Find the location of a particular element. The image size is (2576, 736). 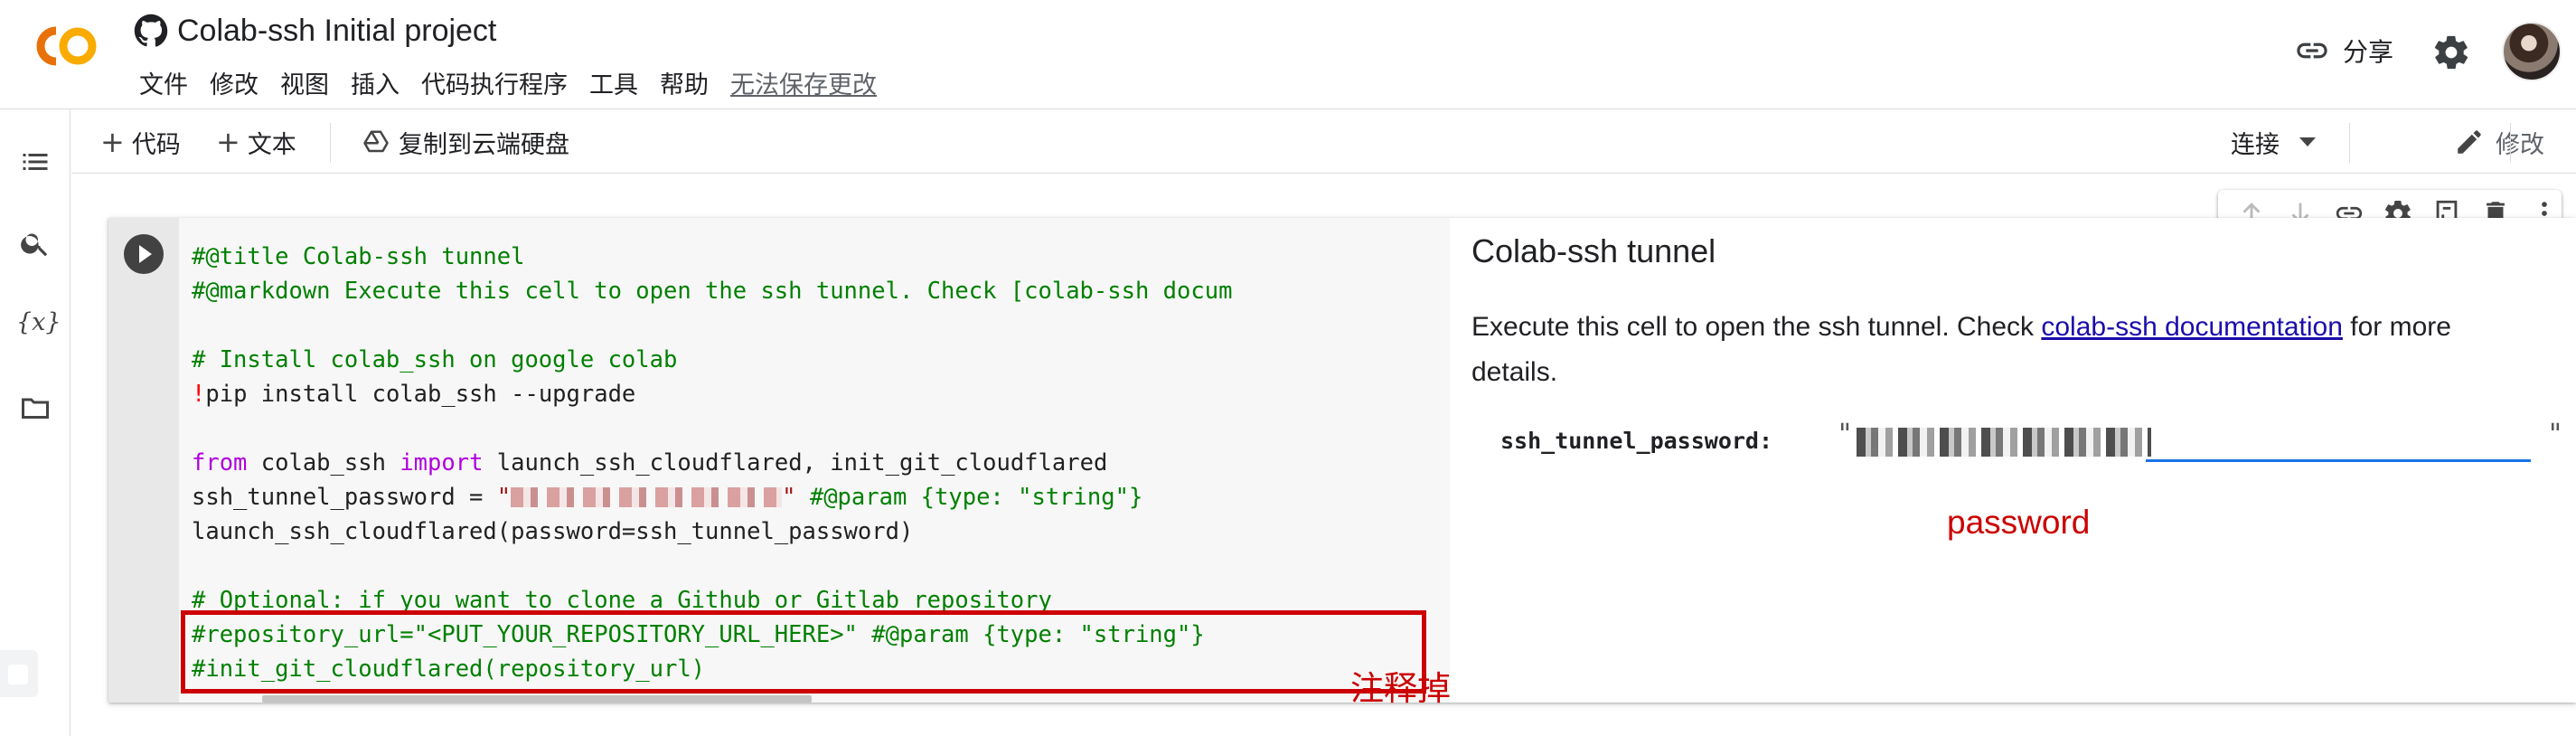

code-line: #@title Colab-ssh tunnel is located at coordinates (359, 257).